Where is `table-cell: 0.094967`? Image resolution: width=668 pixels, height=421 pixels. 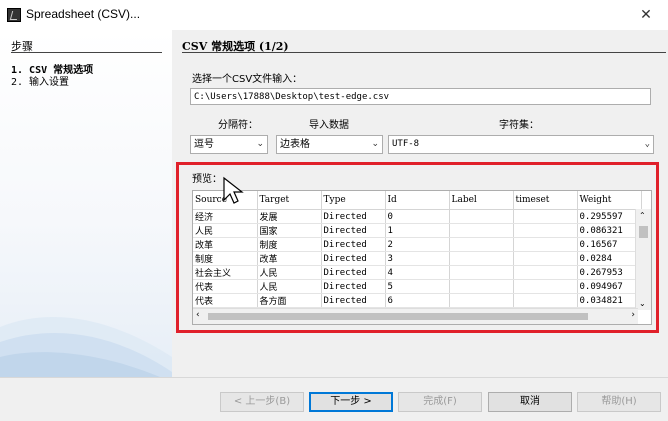 table-cell: 0.094967 is located at coordinates (609, 286).